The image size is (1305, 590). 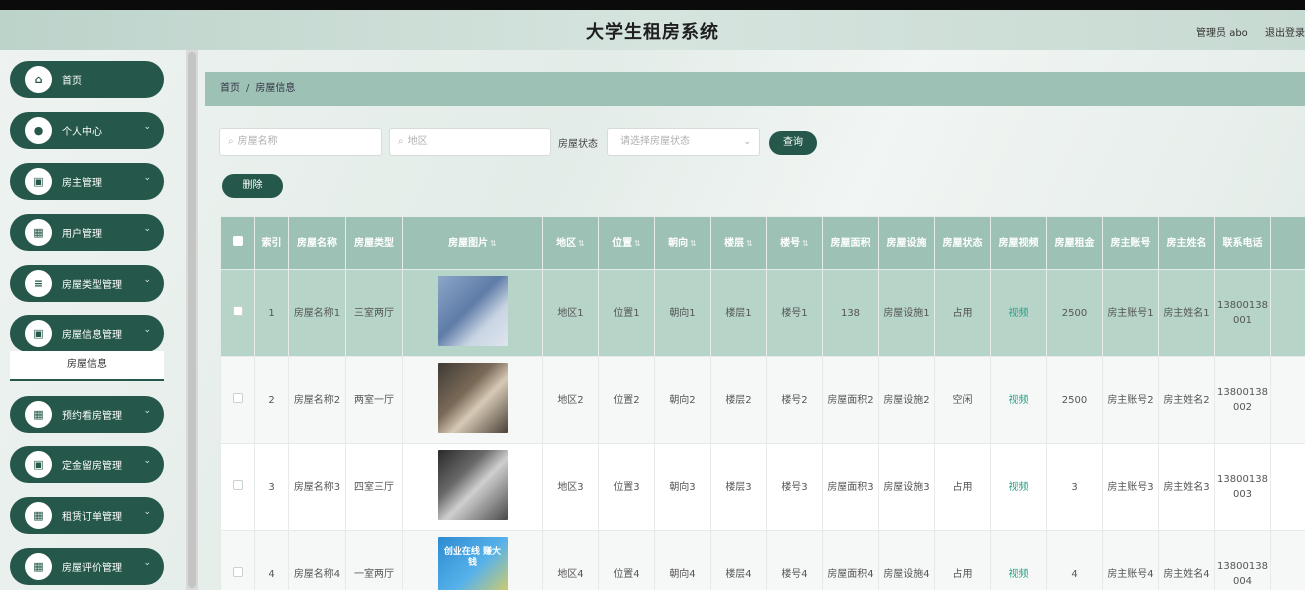 I want to click on delete-button: 删除, so click(x=252, y=186).